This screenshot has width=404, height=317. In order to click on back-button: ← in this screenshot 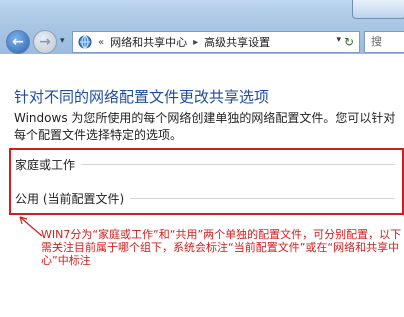, I will do `click(18, 42)`.